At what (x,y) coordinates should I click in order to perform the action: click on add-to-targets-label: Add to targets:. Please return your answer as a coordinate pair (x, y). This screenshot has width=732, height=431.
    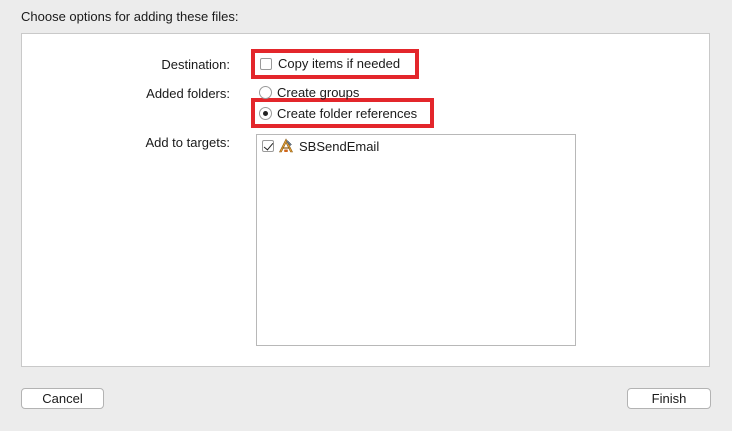
    Looking at the image, I should click on (187, 142).